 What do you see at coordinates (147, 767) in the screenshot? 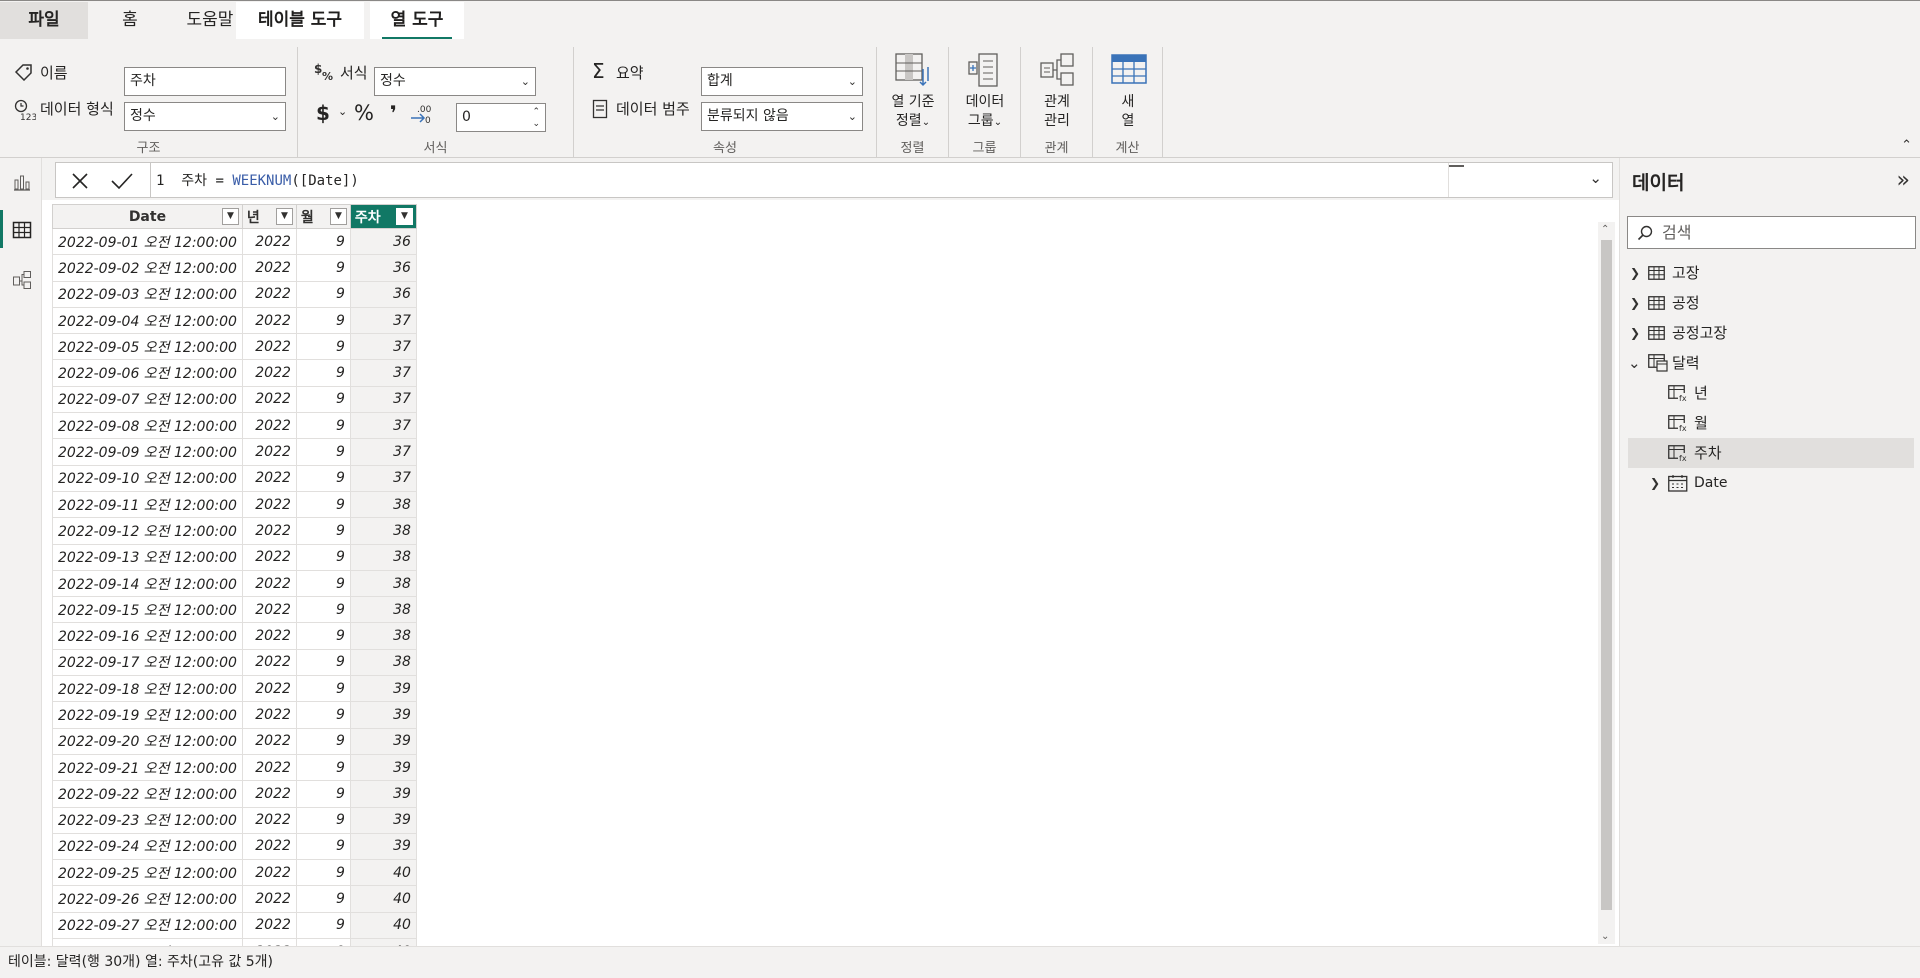
I see `table-cell: 2022-09-21 오전 12:00:00` at bounding box center [147, 767].